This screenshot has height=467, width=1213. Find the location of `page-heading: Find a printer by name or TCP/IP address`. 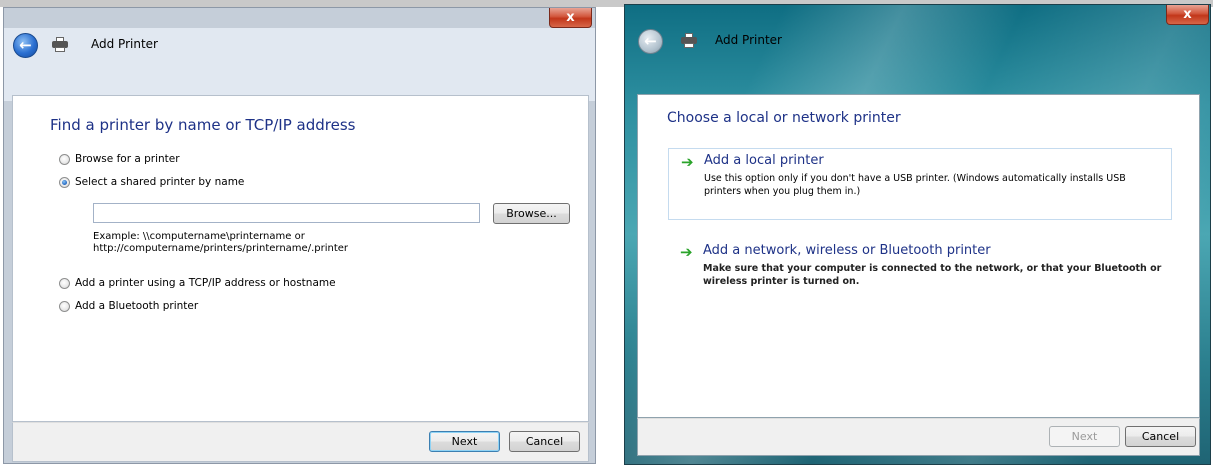

page-heading: Find a printer by name or TCP/IP address is located at coordinates (203, 125).